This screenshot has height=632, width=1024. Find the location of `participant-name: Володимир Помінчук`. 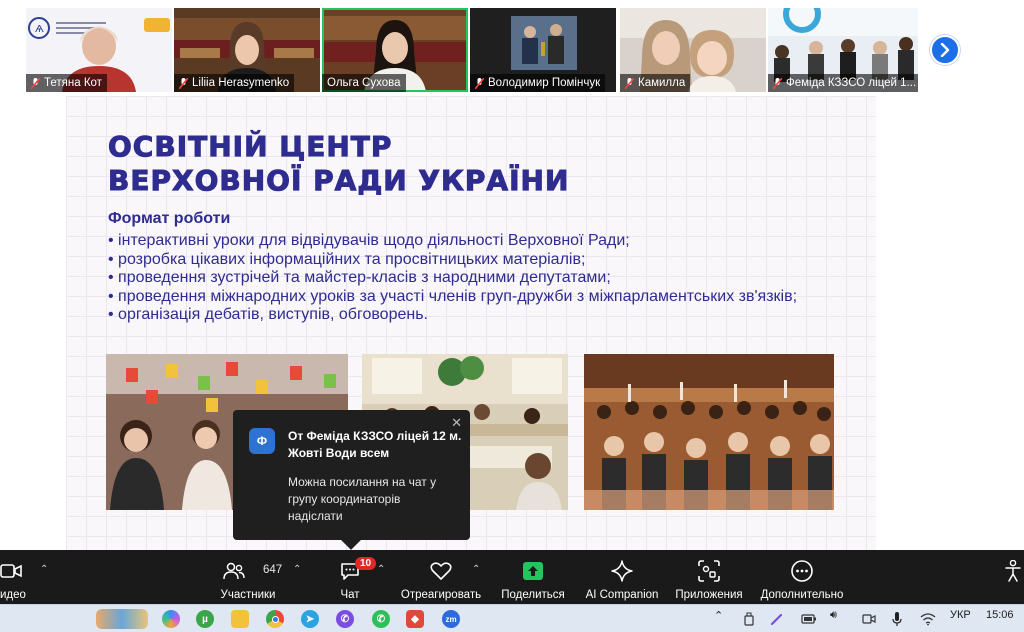

participant-name: Володимир Помінчук is located at coordinates (544, 83).